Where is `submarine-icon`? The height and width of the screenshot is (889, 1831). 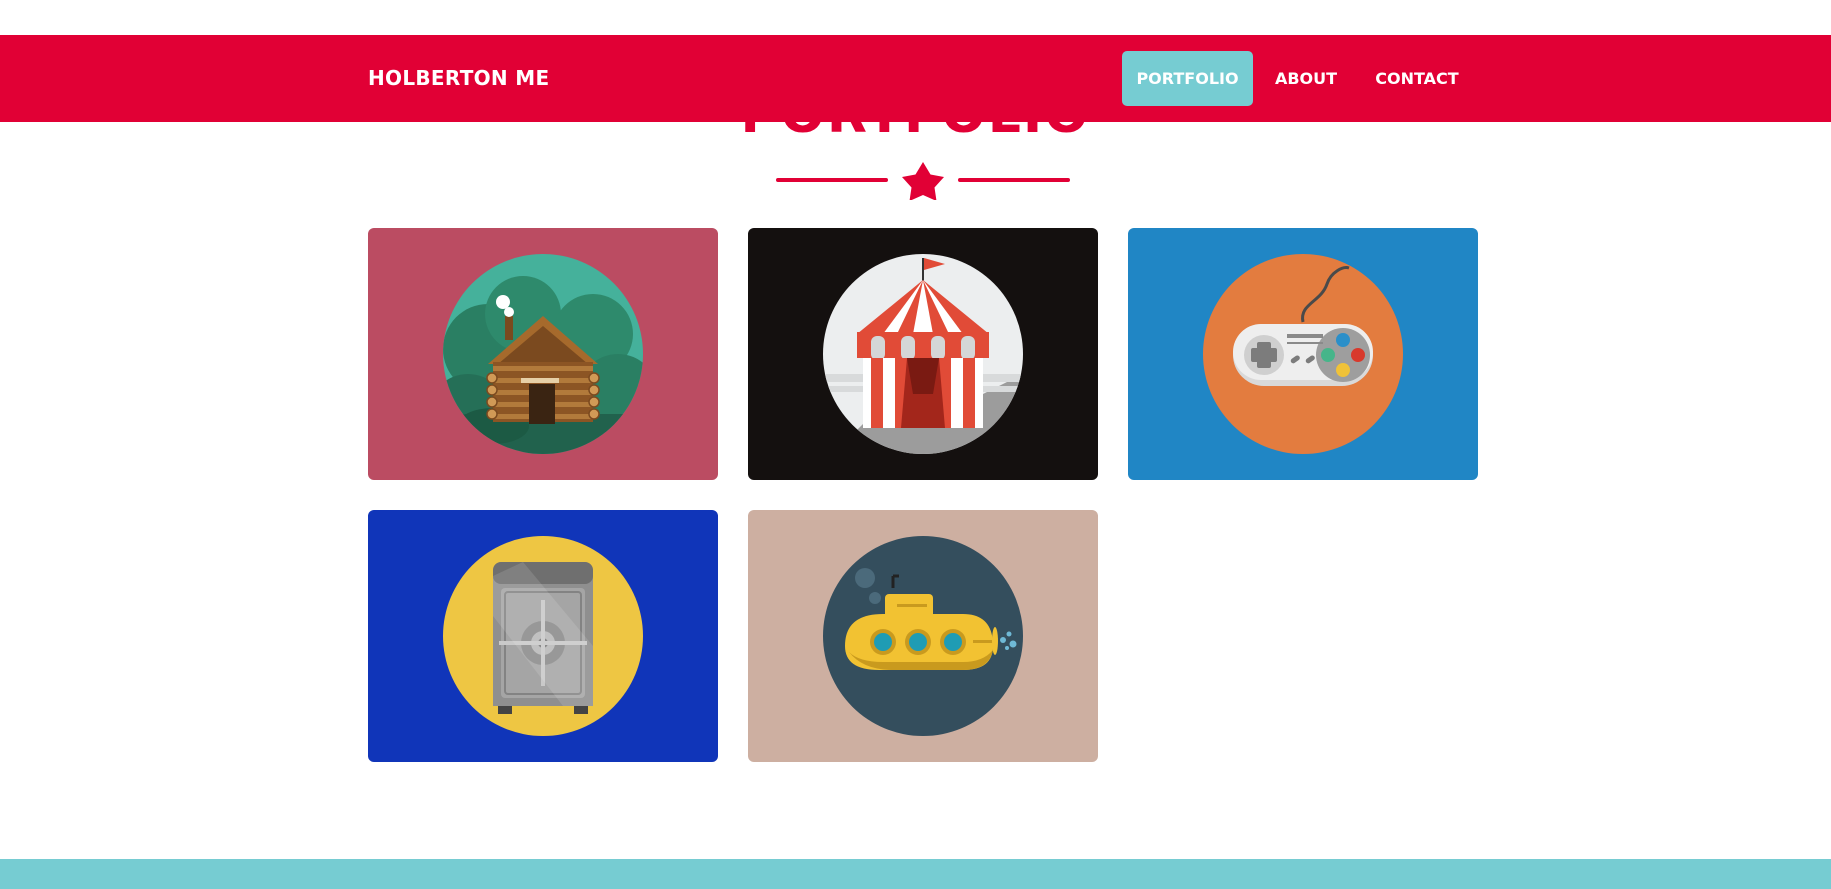 submarine-icon is located at coordinates (923, 636).